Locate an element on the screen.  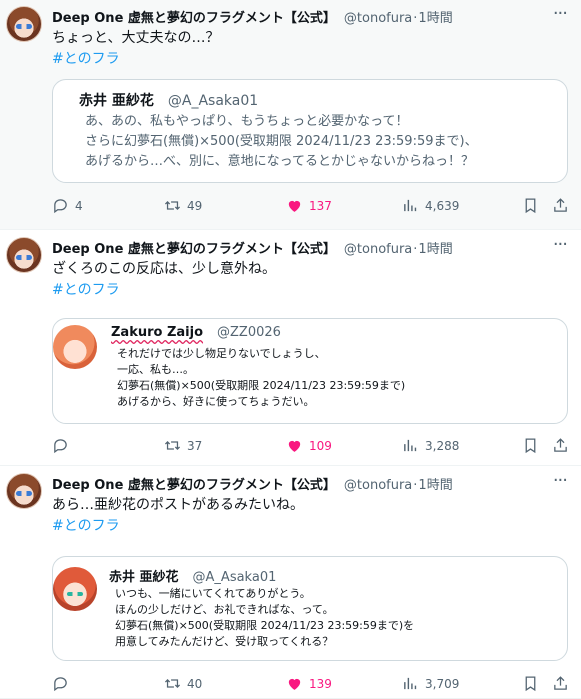
like-count: 139 is located at coordinates (320, 683).